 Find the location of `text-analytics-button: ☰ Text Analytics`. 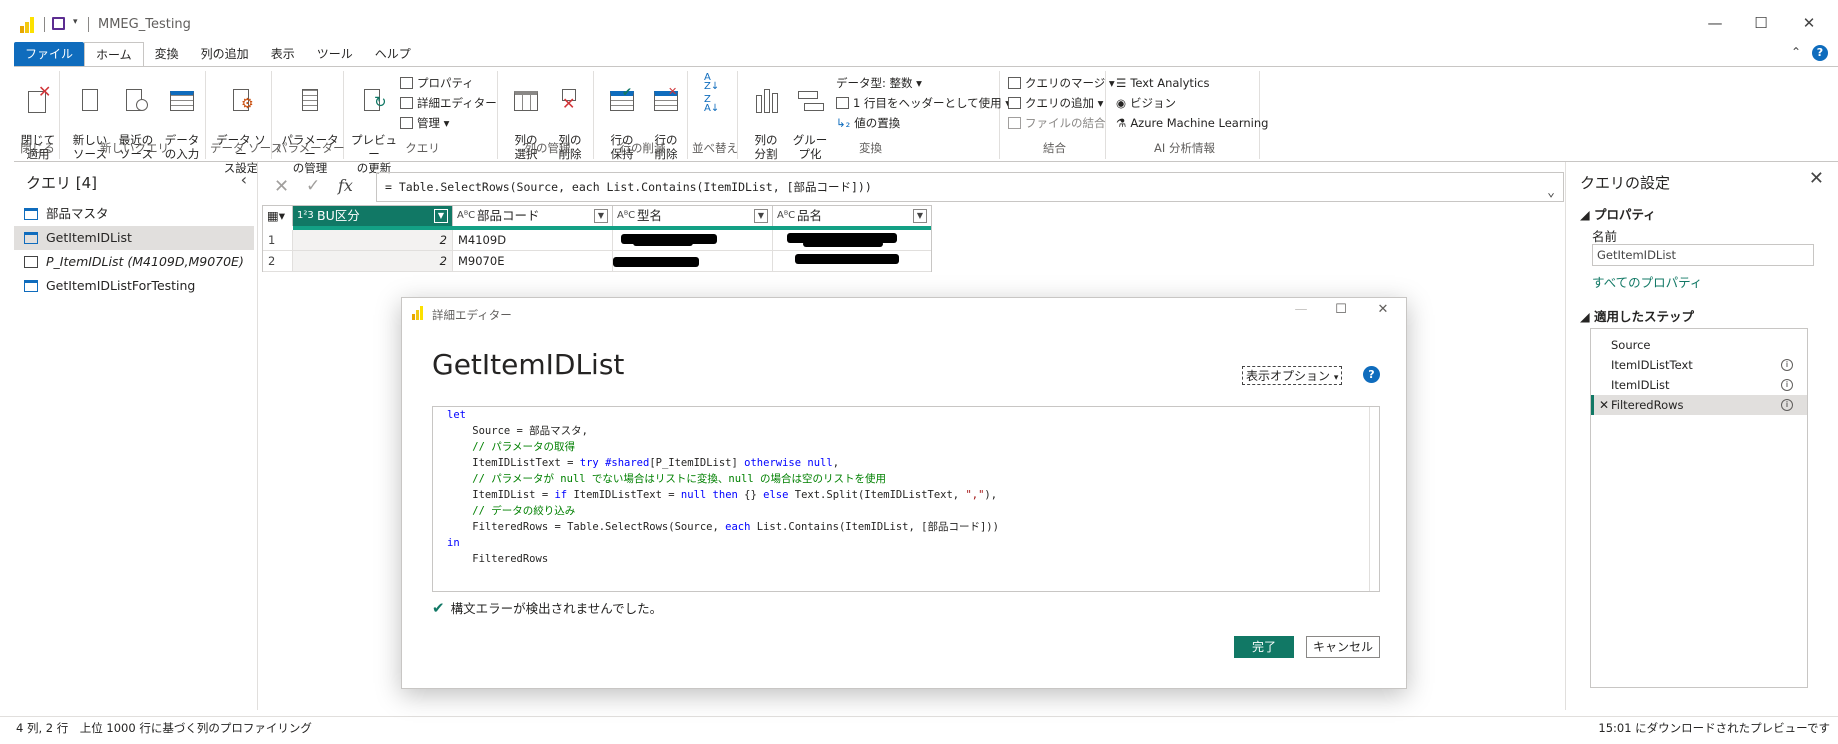

text-analytics-button: ☰ Text Analytics is located at coordinates (1162, 83).